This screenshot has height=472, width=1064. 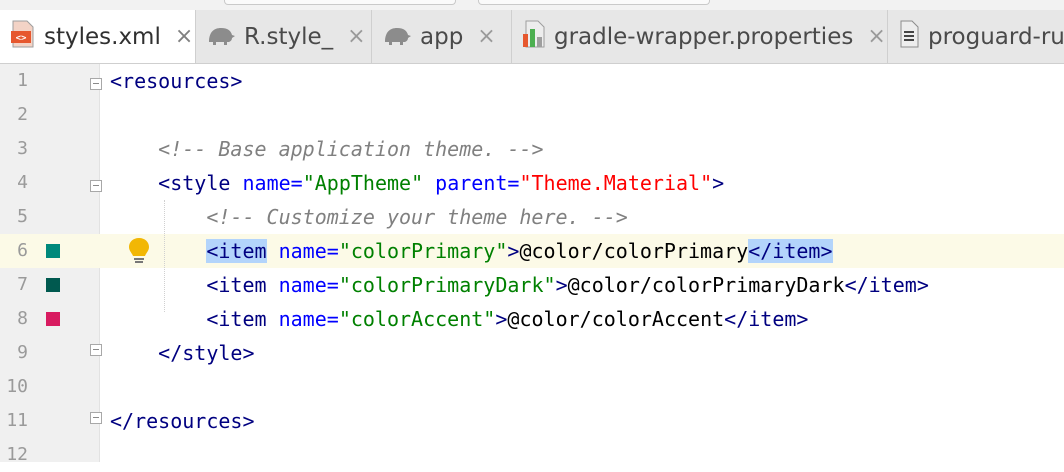 I want to click on line-number: 12, so click(x=17, y=454).